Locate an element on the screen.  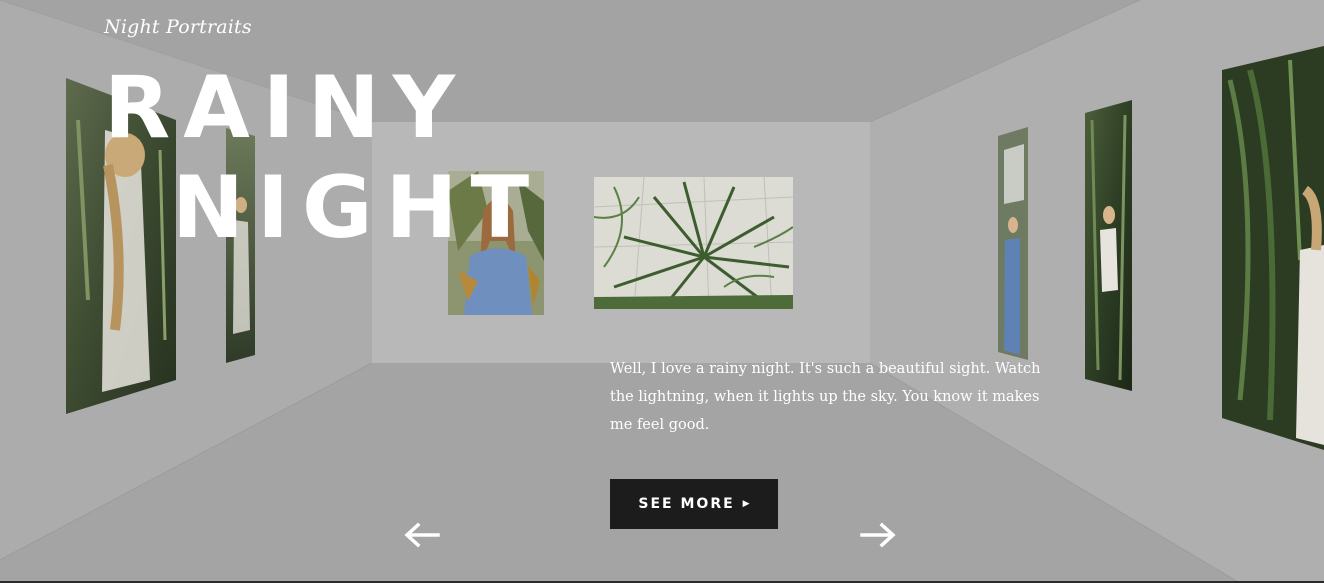
hero-title-line1: RAINY is located at coordinates (286, 108).